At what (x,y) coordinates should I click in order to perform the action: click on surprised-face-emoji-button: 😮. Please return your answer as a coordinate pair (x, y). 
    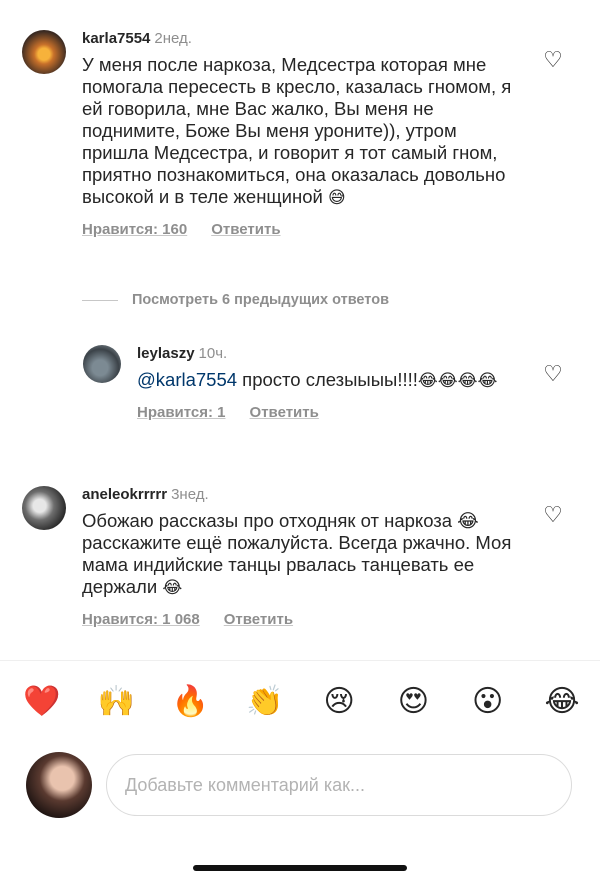
    Looking at the image, I should click on (488, 702).